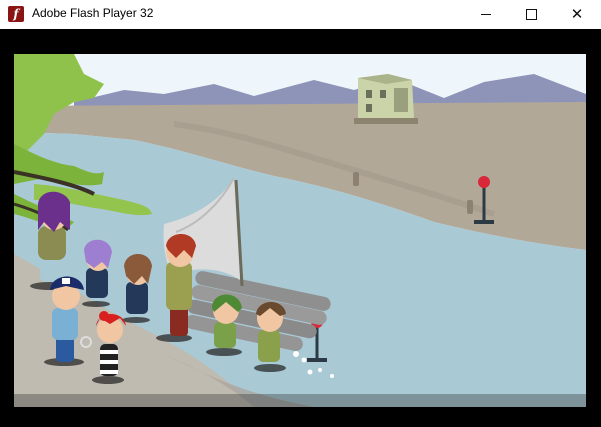 The image size is (601, 427). Describe the element at coordinates (93, 13) in the screenshot. I see `window-title: Adobe Flash Player 32` at that location.